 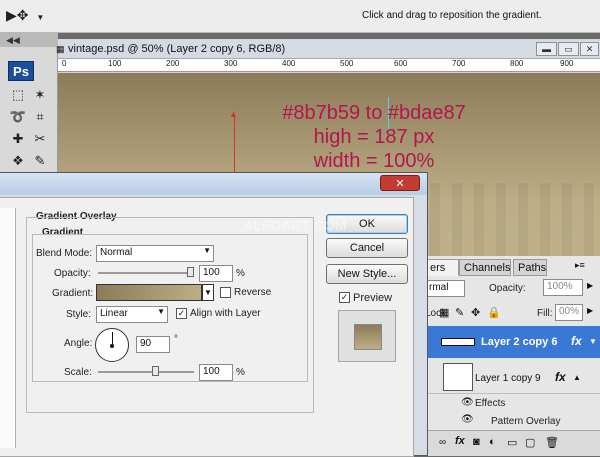 I want to click on add-style-icon: fx, so click(x=460, y=441).